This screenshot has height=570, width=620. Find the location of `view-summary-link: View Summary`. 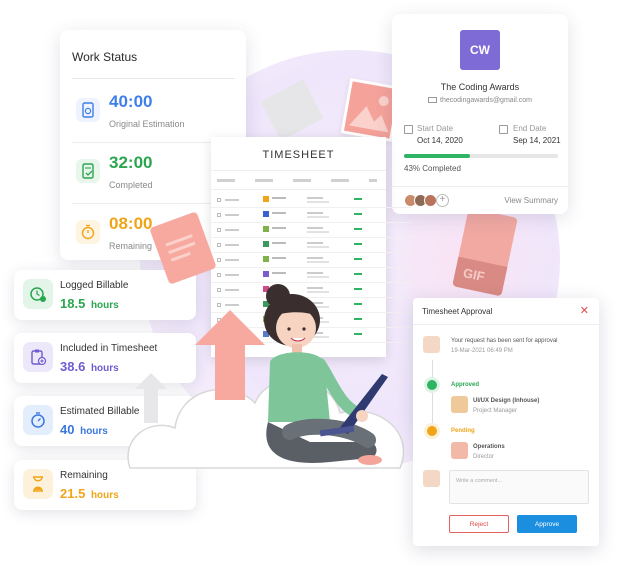

view-summary-link: View Summary is located at coordinates (531, 200).